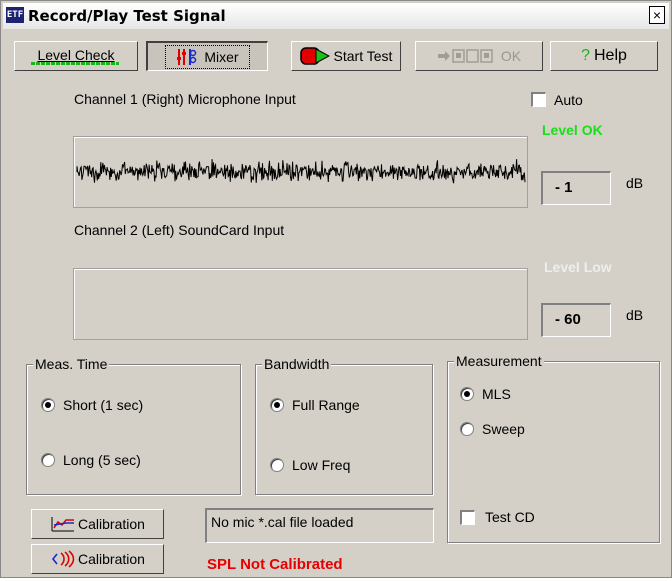  I want to click on speaker-waves-icon, so click(63, 559).